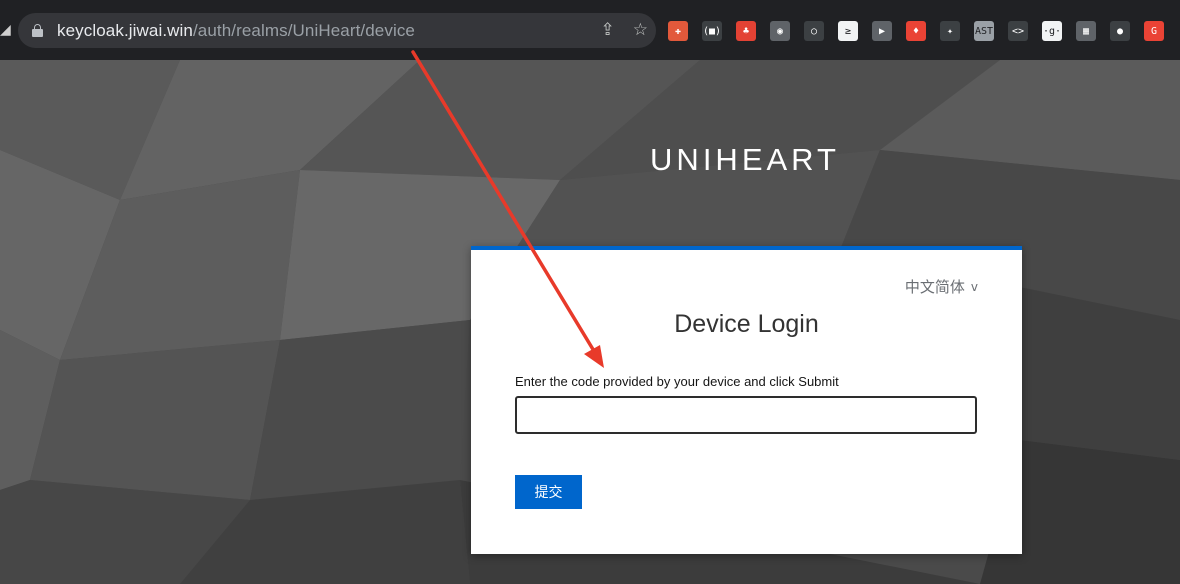 The image size is (1180, 584). Describe the element at coordinates (1018, 31) in the screenshot. I see `code-extension-icon: <>` at that location.